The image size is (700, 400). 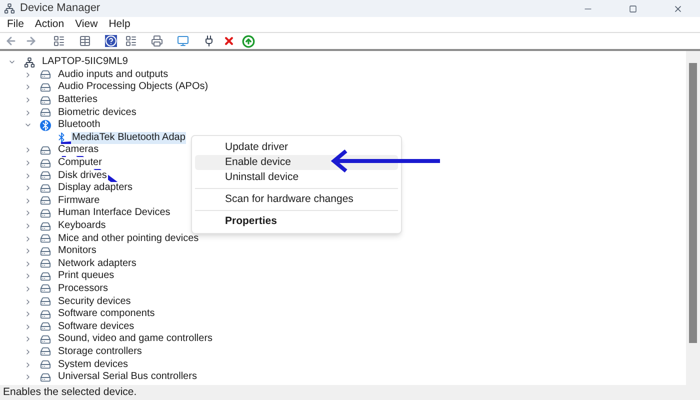 What do you see at coordinates (82, 226) in the screenshot?
I see `tree-item: Keyboards` at bounding box center [82, 226].